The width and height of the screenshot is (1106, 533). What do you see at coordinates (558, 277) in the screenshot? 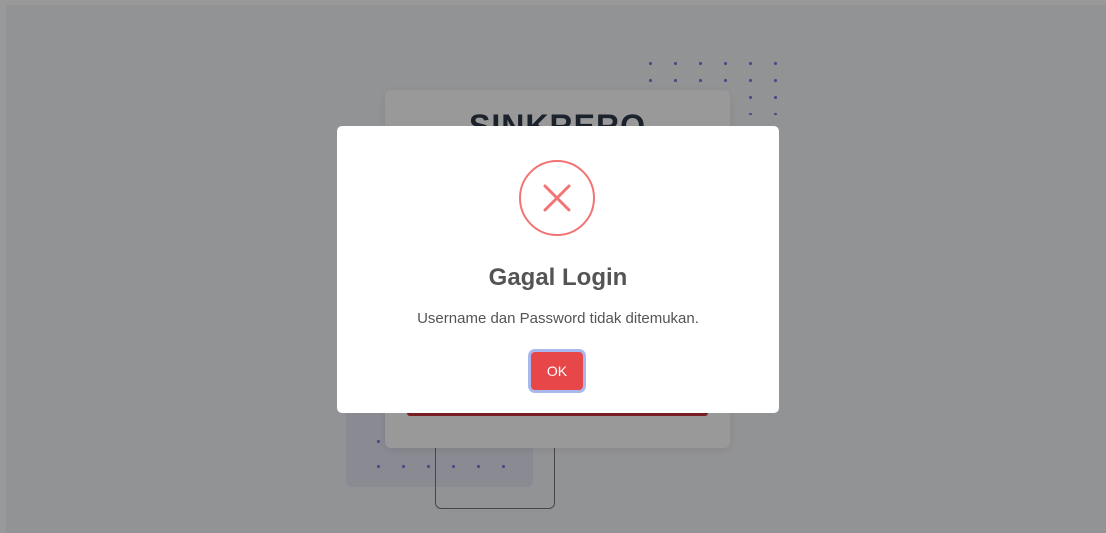
I see `dialog-title: Gagal Login` at bounding box center [558, 277].